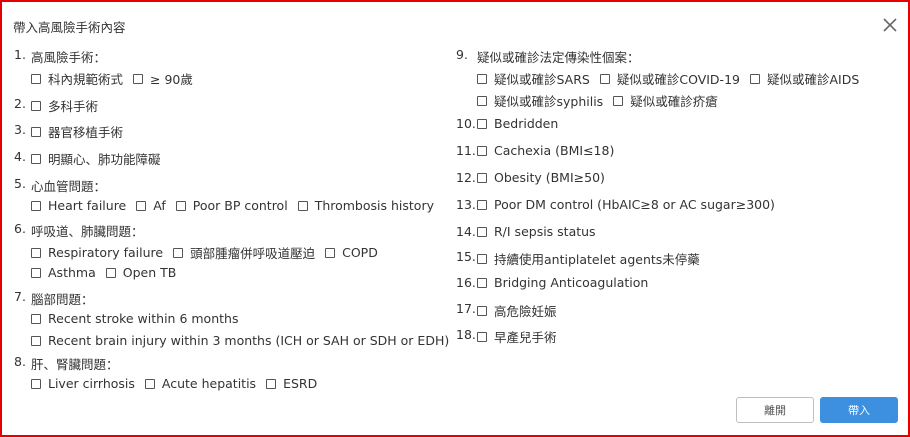 The width and height of the screenshot is (910, 437). What do you see at coordinates (20, 54) in the screenshot?
I see `item-number: 1.` at bounding box center [20, 54].